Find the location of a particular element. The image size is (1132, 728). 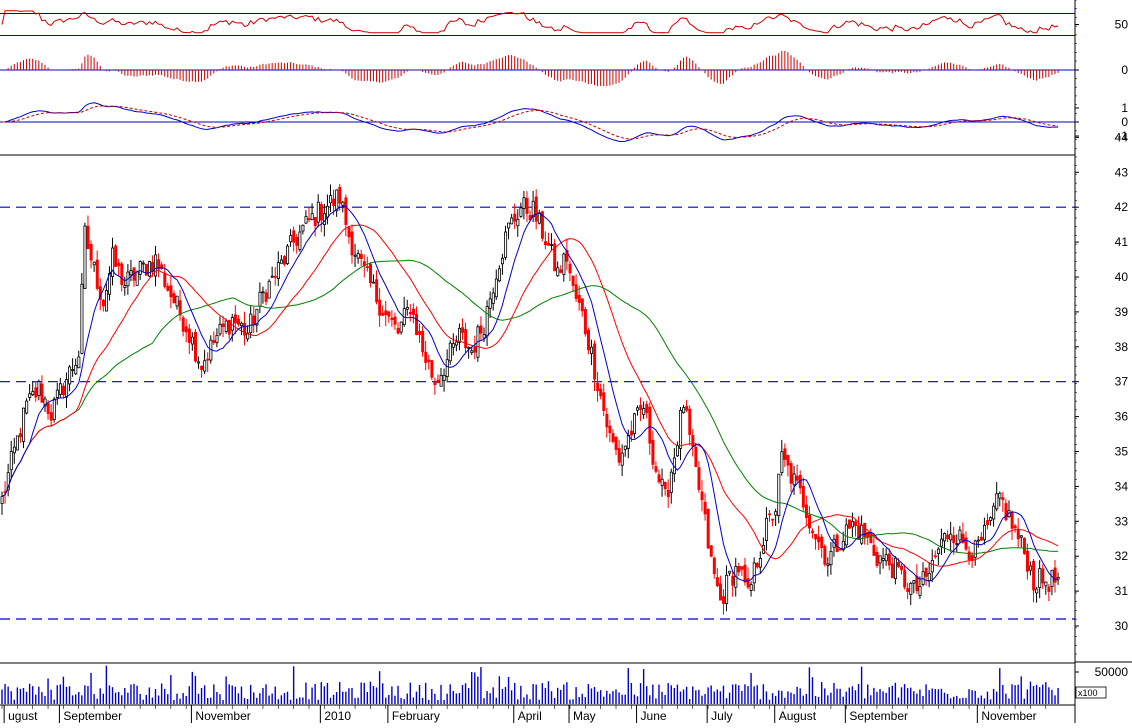

price-tick-label: 42 is located at coordinates (1122, 207).